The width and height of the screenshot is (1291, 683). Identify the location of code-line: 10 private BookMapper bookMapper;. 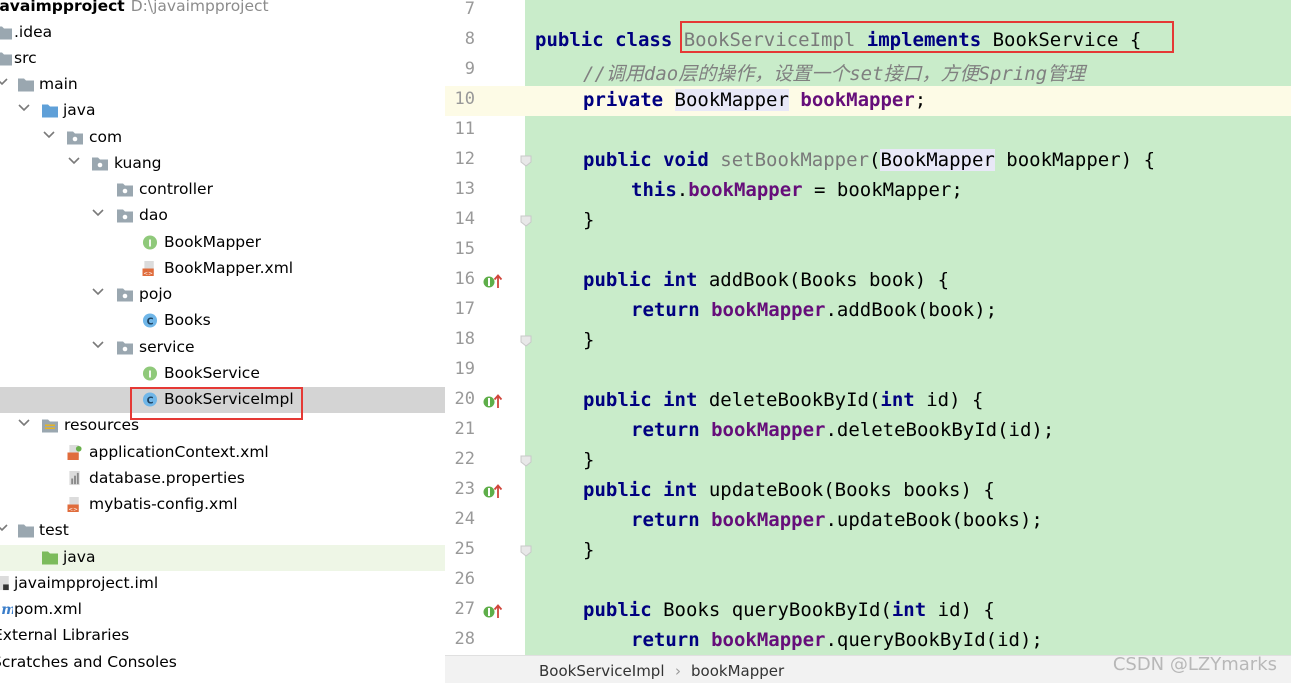
(868, 101).